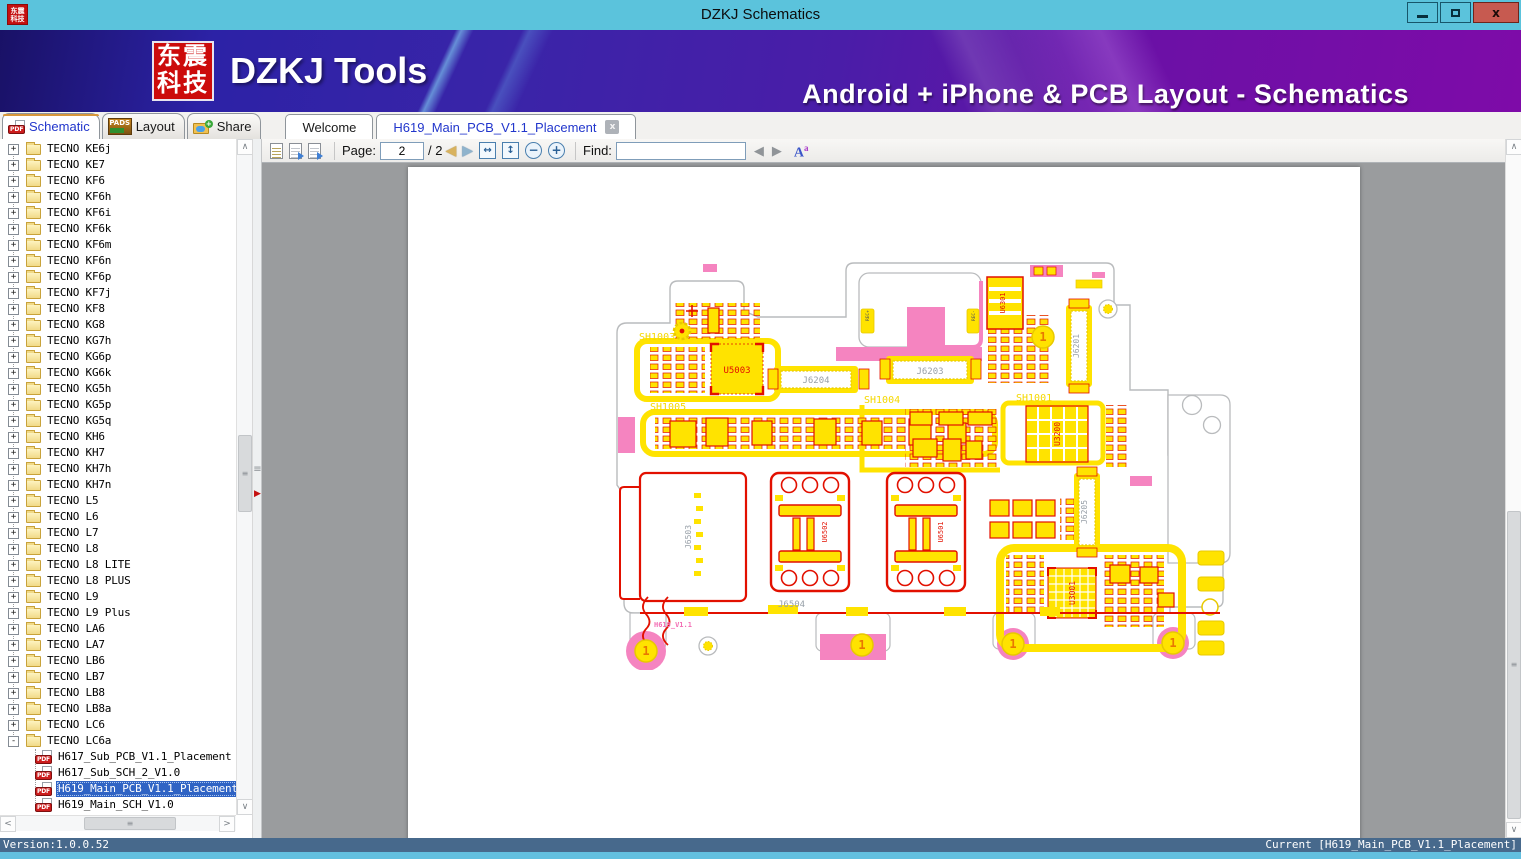  Describe the element at coordinates (296, 151) in the screenshot. I see `prev-doc-icon` at that location.